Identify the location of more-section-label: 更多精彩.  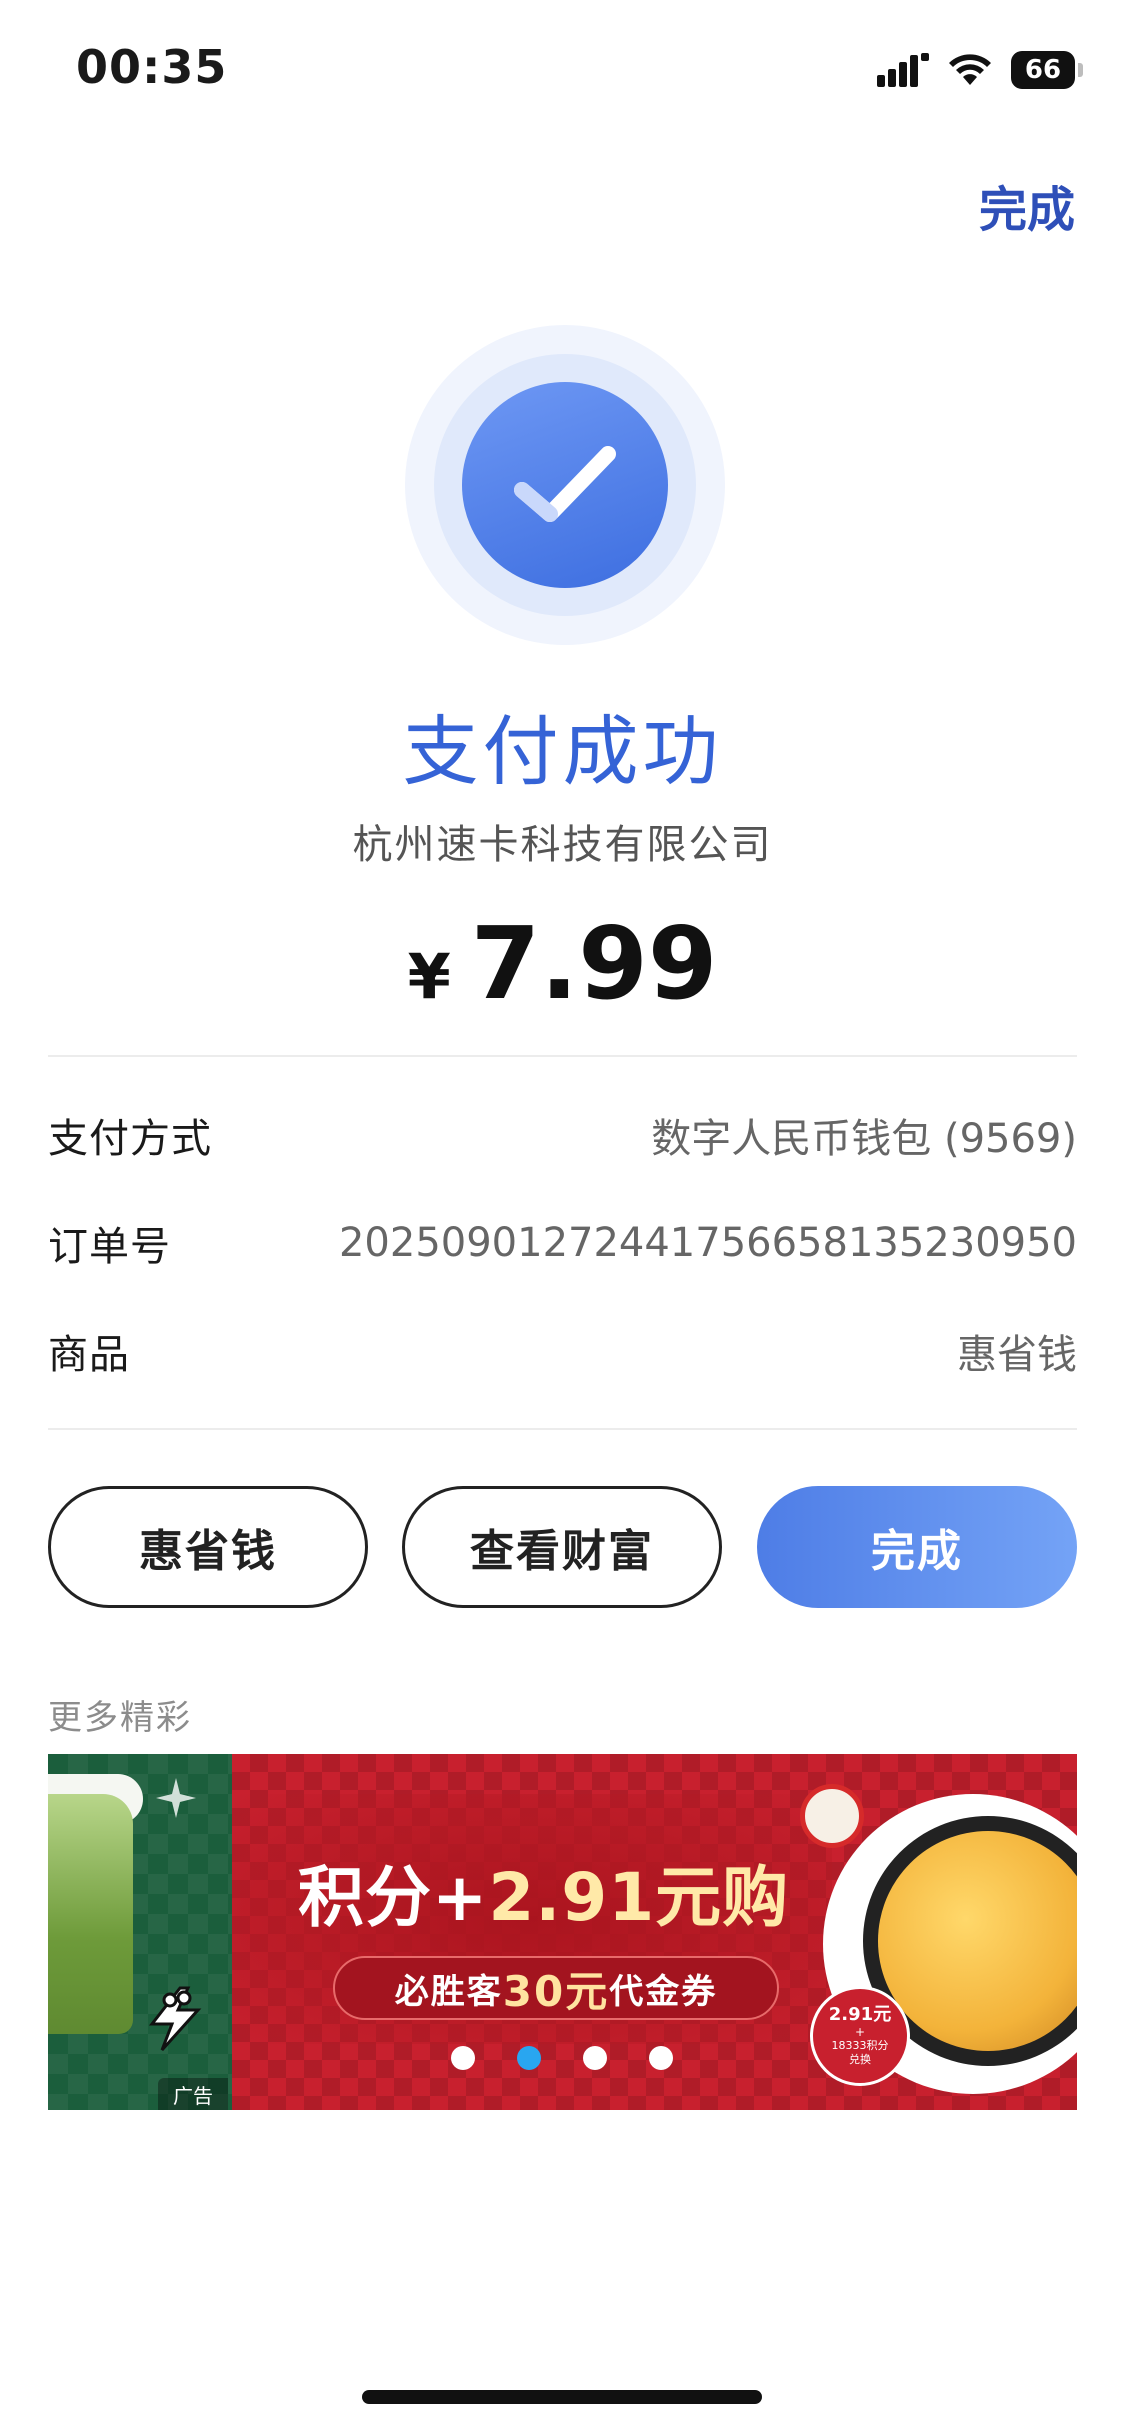
(120, 1718).